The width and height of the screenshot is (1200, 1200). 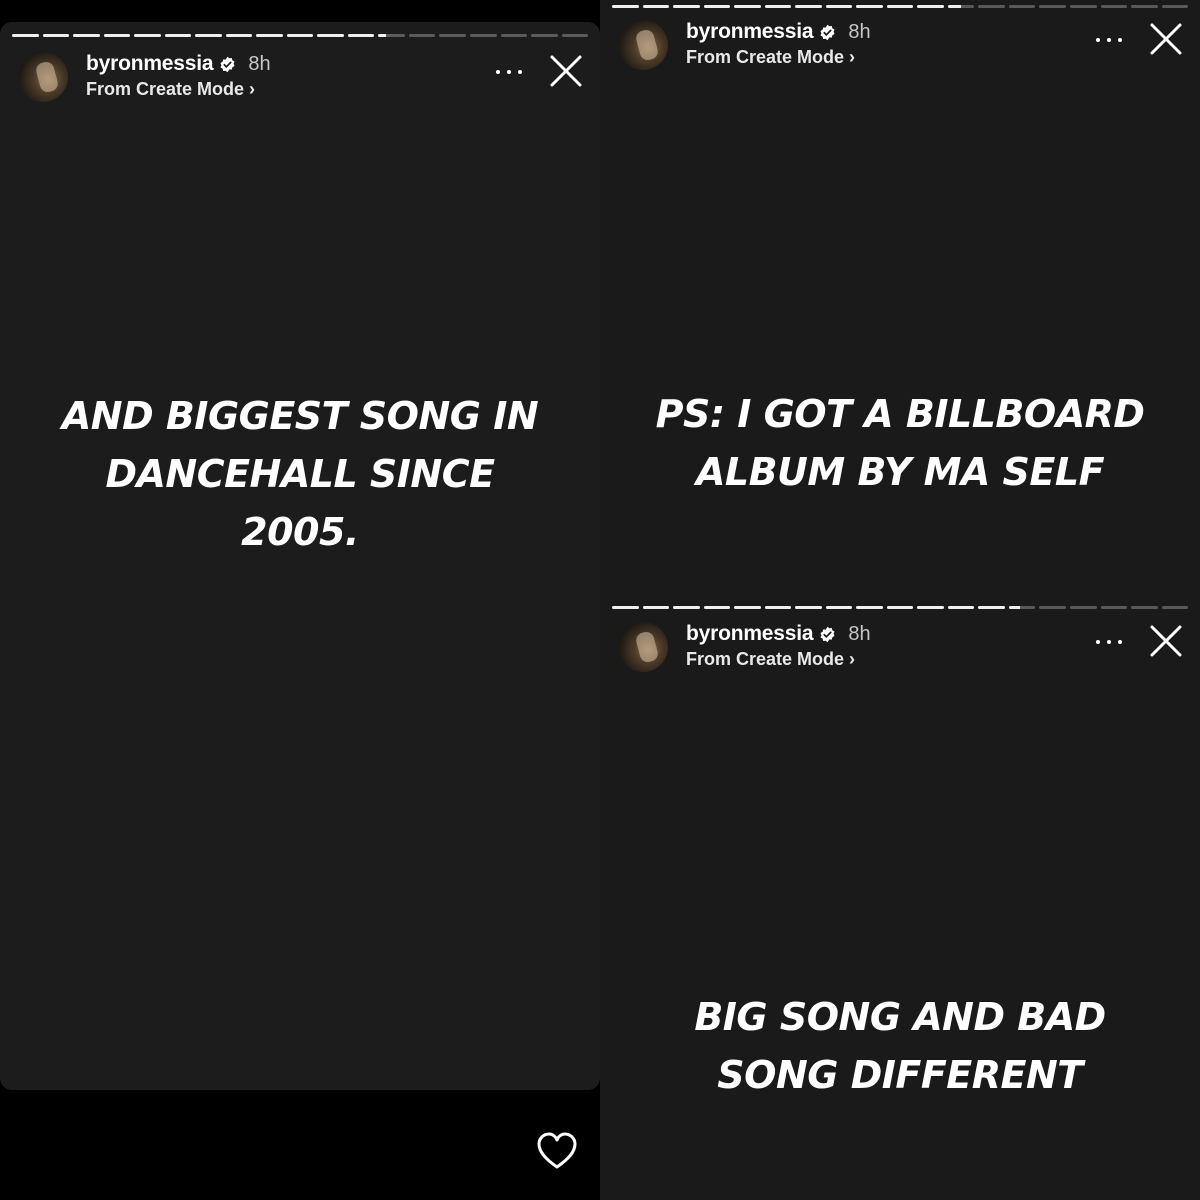 I want to click on story-text-line: SONG DIFFERENT, so click(x=900, y=1075).